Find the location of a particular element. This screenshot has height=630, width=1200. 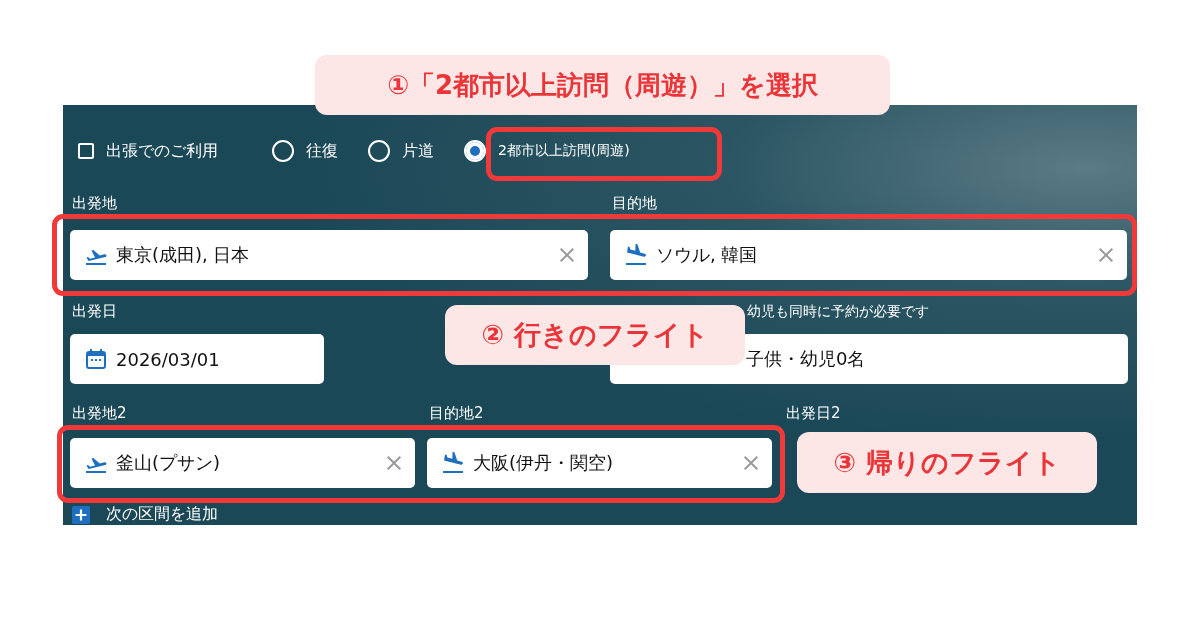

location-field: ソウル, 韓国 is located at coordinates (868, 255).